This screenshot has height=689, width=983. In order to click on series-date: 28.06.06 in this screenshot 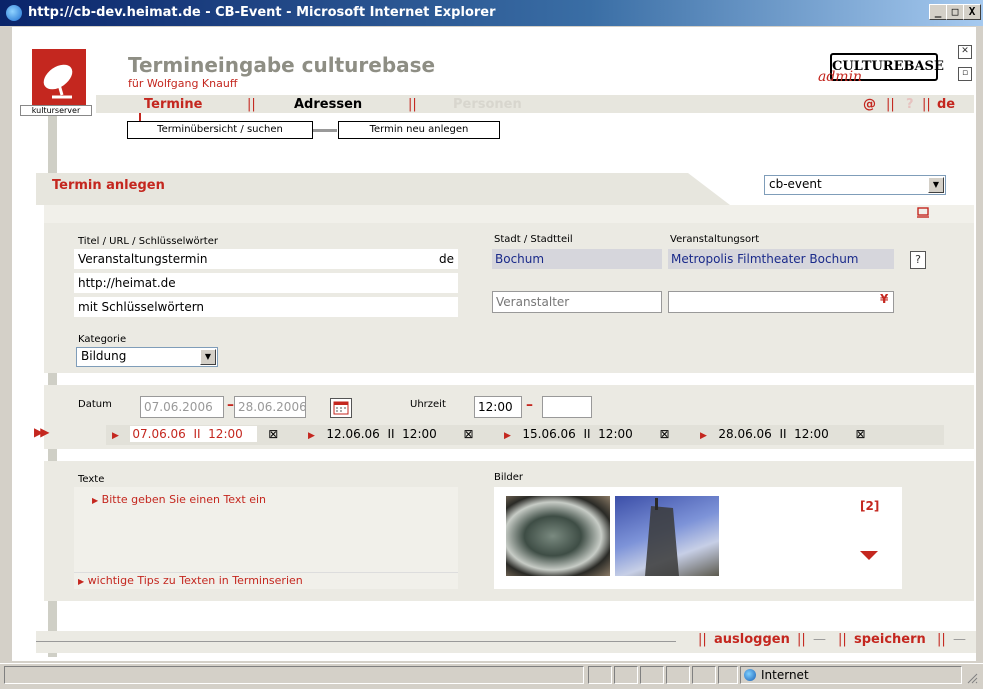, I will do `click(745, 434)`.